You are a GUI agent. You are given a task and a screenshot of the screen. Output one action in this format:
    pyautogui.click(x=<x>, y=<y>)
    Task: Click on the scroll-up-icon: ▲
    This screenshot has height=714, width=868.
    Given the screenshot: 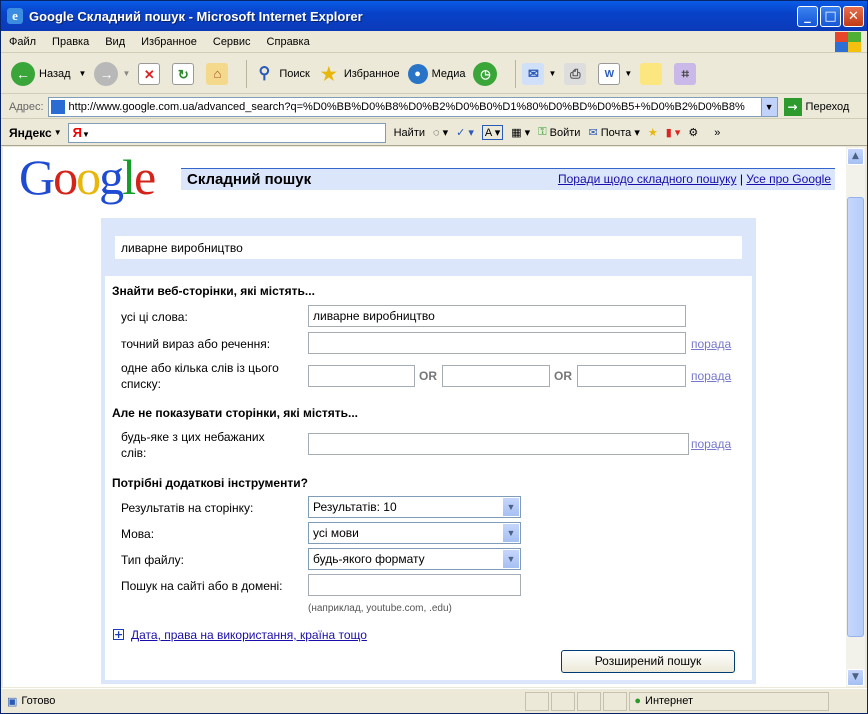 What is the action you would take?
    pyautogui.click(x=855, y=156)
    